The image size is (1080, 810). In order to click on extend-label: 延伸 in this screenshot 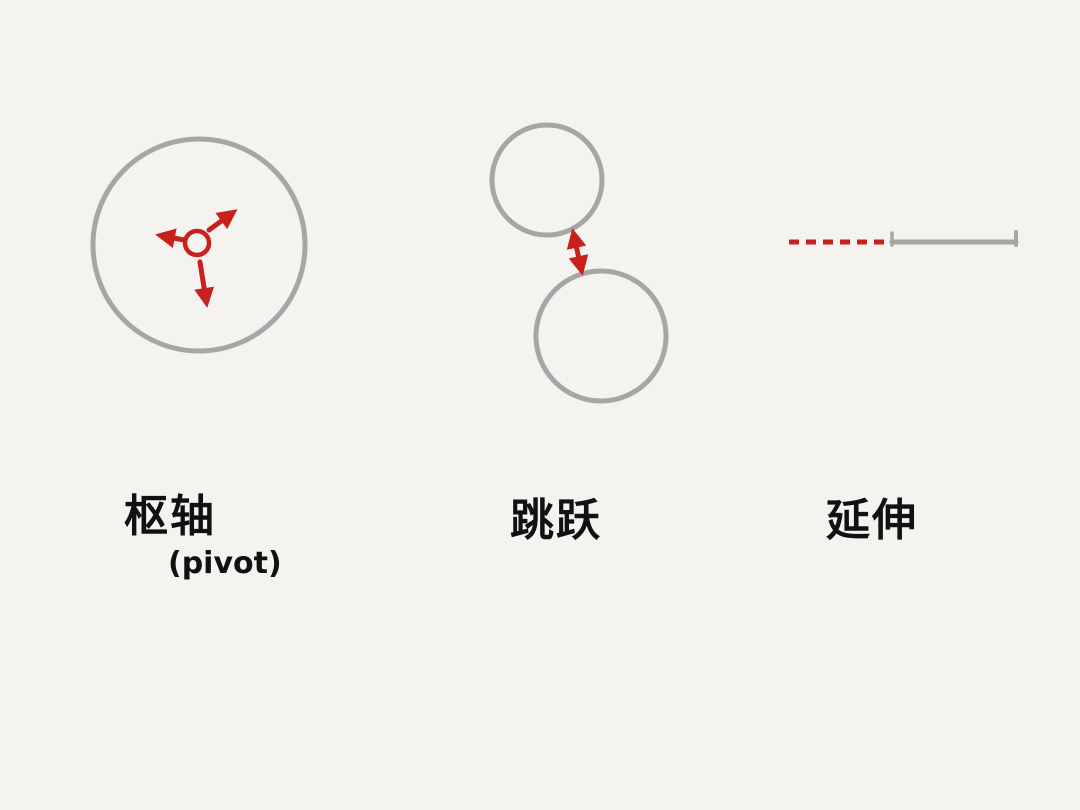, I will do `click(872, 520)`.